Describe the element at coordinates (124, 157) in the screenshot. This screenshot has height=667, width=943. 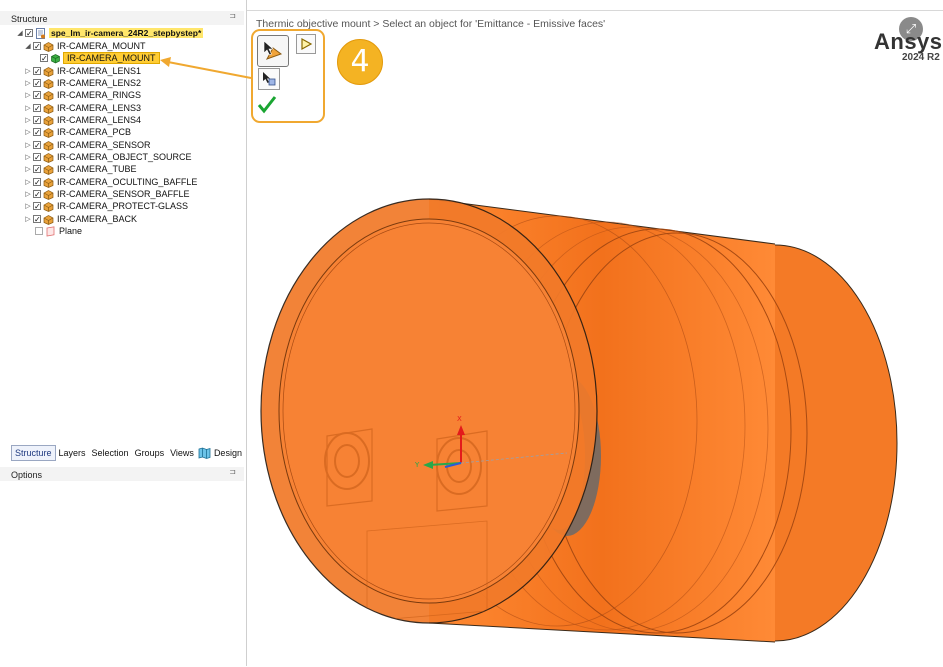
I see `tree-item-label: IR-CAMERA_OBJECT_SOURCE` at that location.